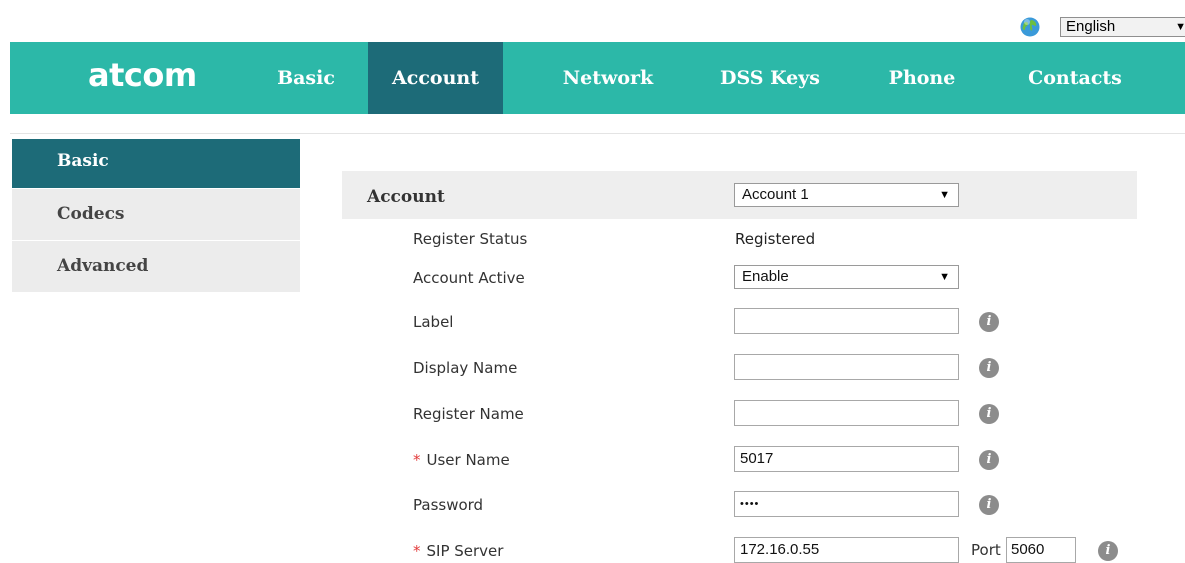 The width and height of the screenshot is (1185, 563). I want to click on port-label: Port, so click(986, 550).